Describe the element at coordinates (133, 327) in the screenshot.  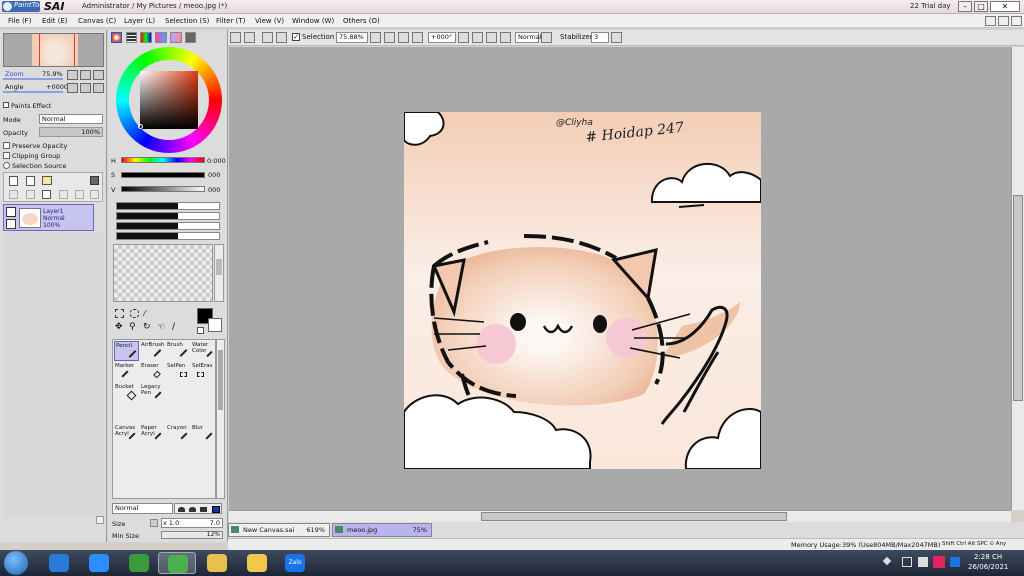
I see `zoom-tool-icon: ⚲` at that location.